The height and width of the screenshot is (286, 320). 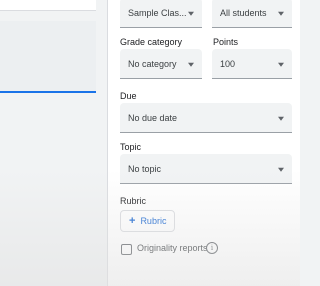 What do you see at coordinates (48, 5) in the screenshot?
I see `left-top-strip` at bounding box center [48, 5].